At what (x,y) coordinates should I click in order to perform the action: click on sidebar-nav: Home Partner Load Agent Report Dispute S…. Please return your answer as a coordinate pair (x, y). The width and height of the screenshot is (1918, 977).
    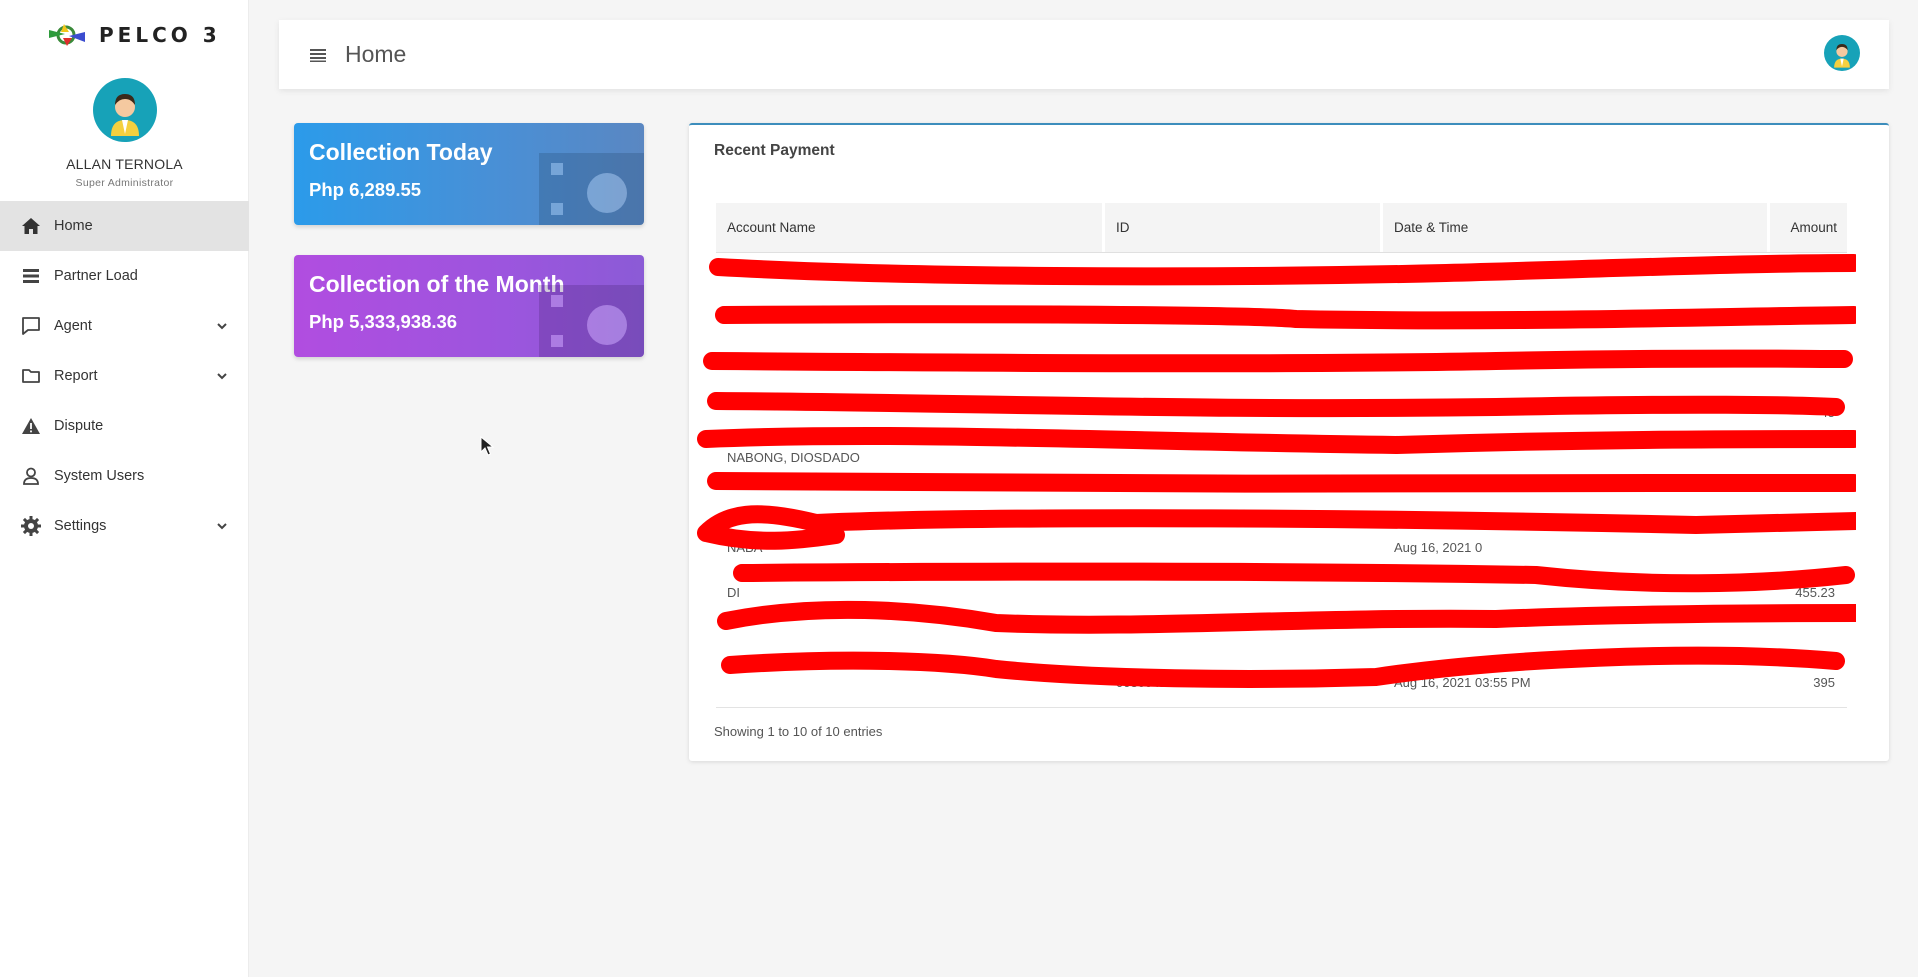
    Looking at the image, I should click on (124, 376).